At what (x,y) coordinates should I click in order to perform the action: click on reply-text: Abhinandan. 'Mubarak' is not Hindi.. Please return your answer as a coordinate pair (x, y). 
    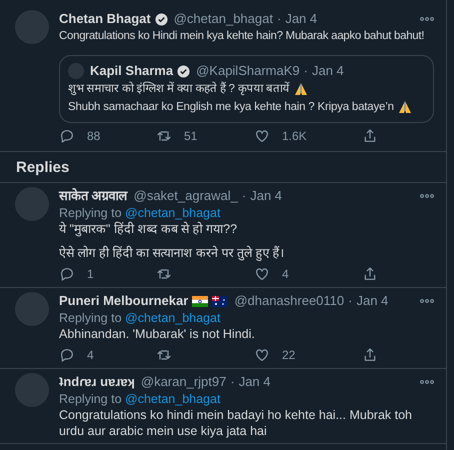
    Looking at the image, I should click on (157, 334).